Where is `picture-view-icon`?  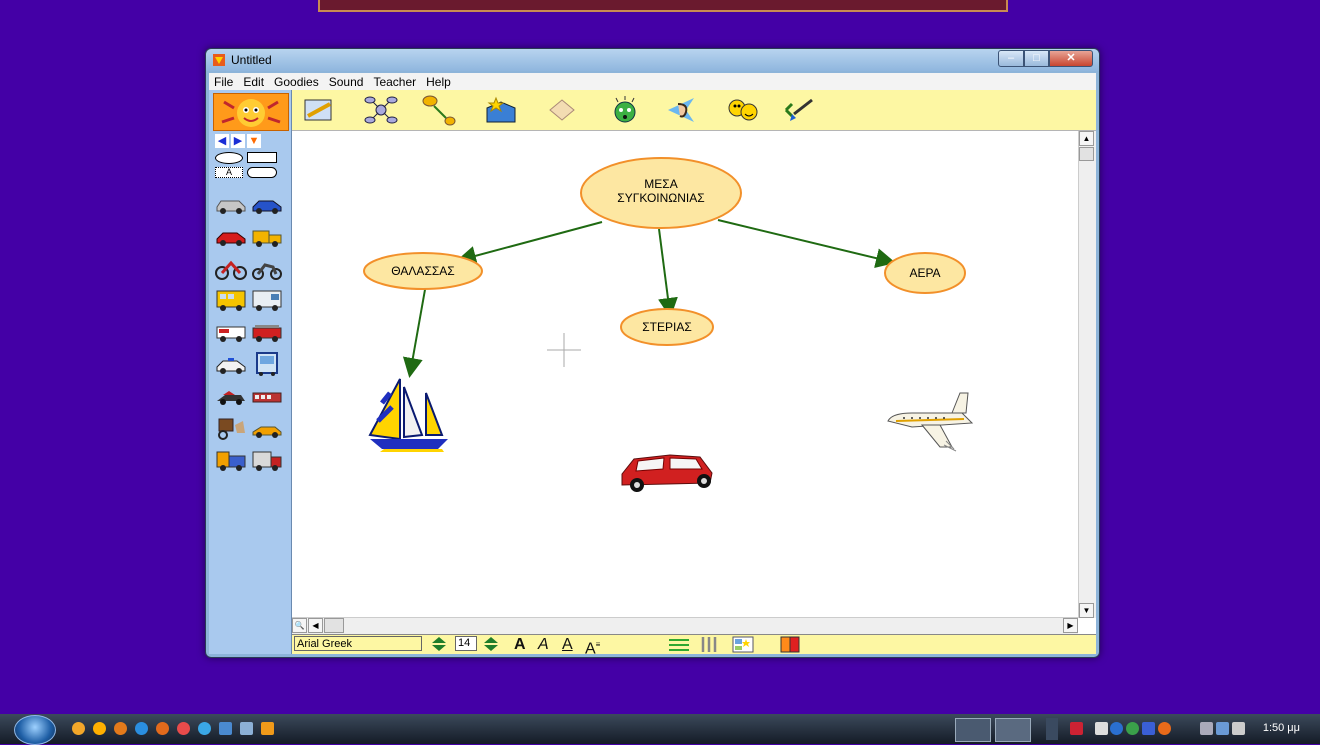 picture-view-icon is located at coordinates (319, 110).